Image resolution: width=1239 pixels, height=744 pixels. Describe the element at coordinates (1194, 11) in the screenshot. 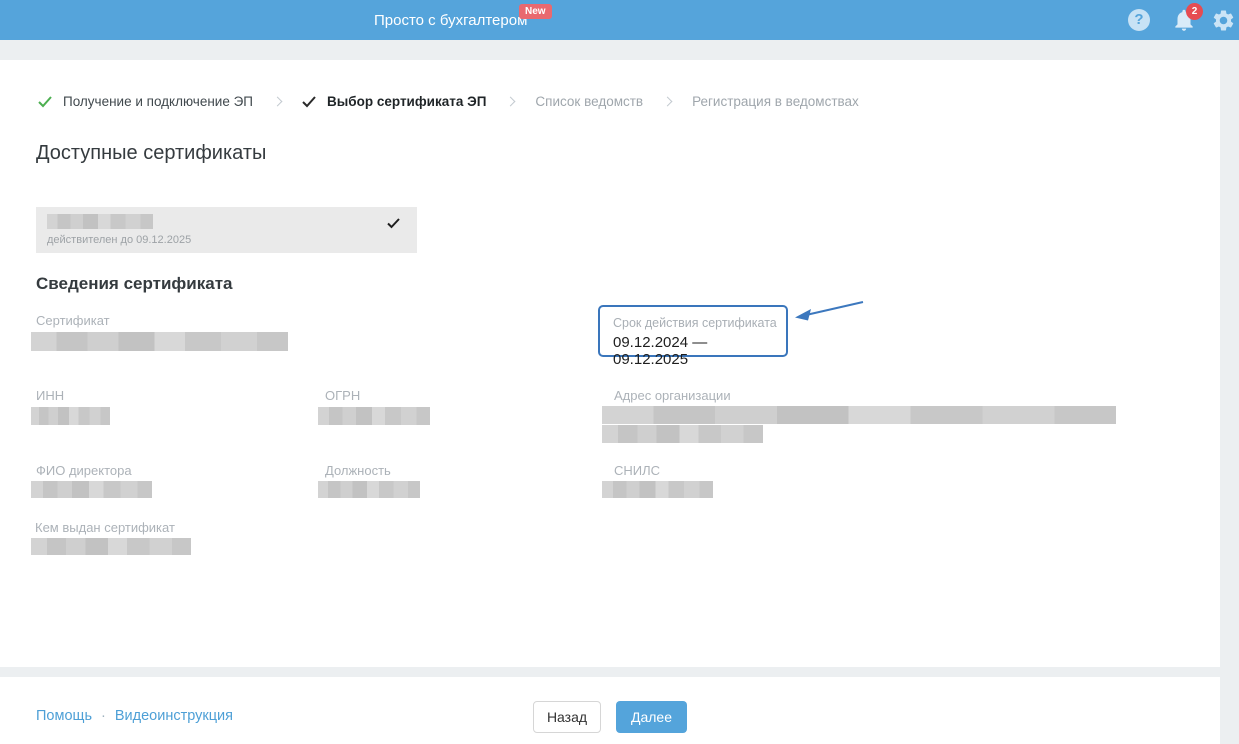

I see `notification-count-badge: 2` at that location.